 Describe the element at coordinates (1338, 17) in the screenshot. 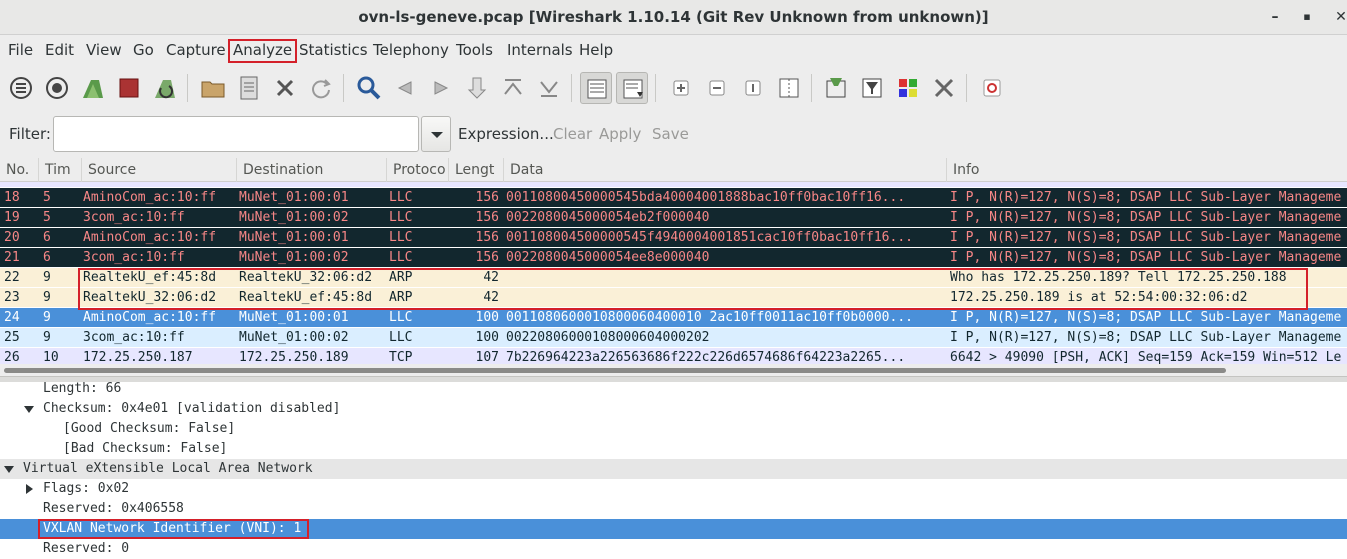

I see `close-button: ✕` at that location.